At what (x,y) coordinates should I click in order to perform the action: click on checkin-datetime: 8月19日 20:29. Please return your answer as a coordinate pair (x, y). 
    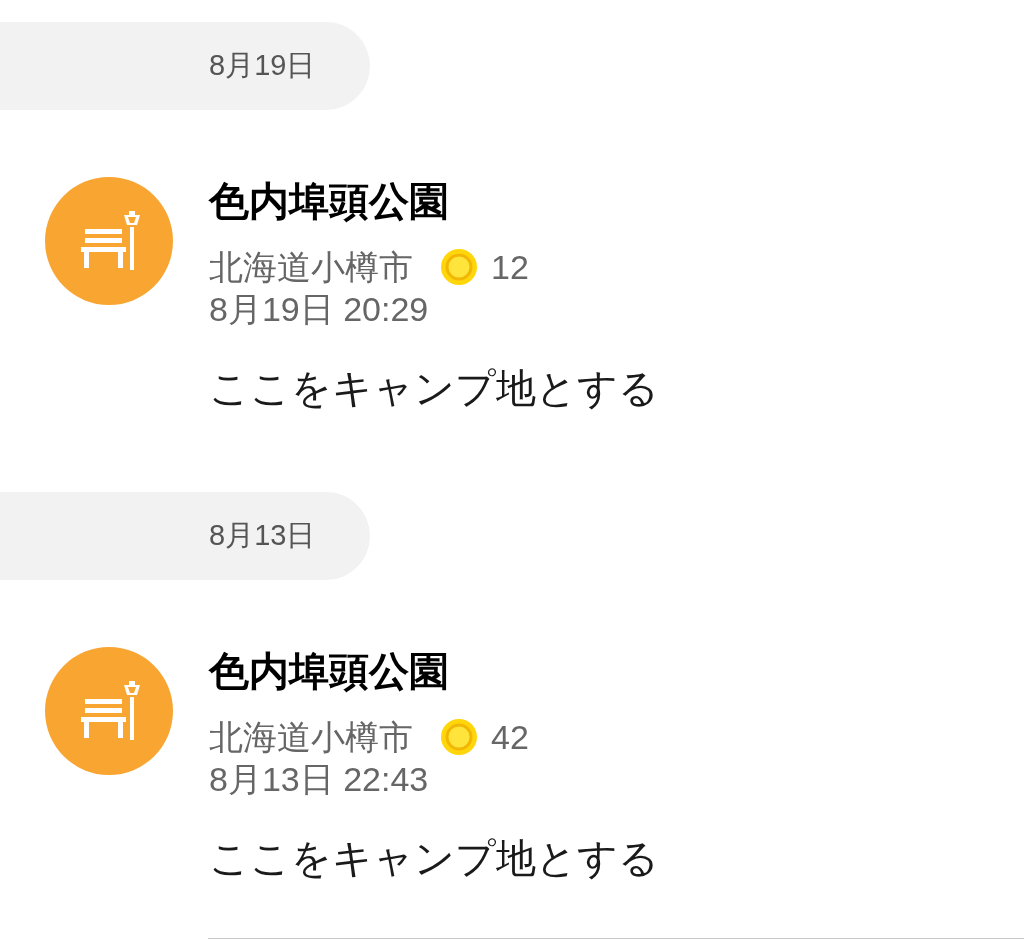
    Looking at the image, I should click on (319, 309).